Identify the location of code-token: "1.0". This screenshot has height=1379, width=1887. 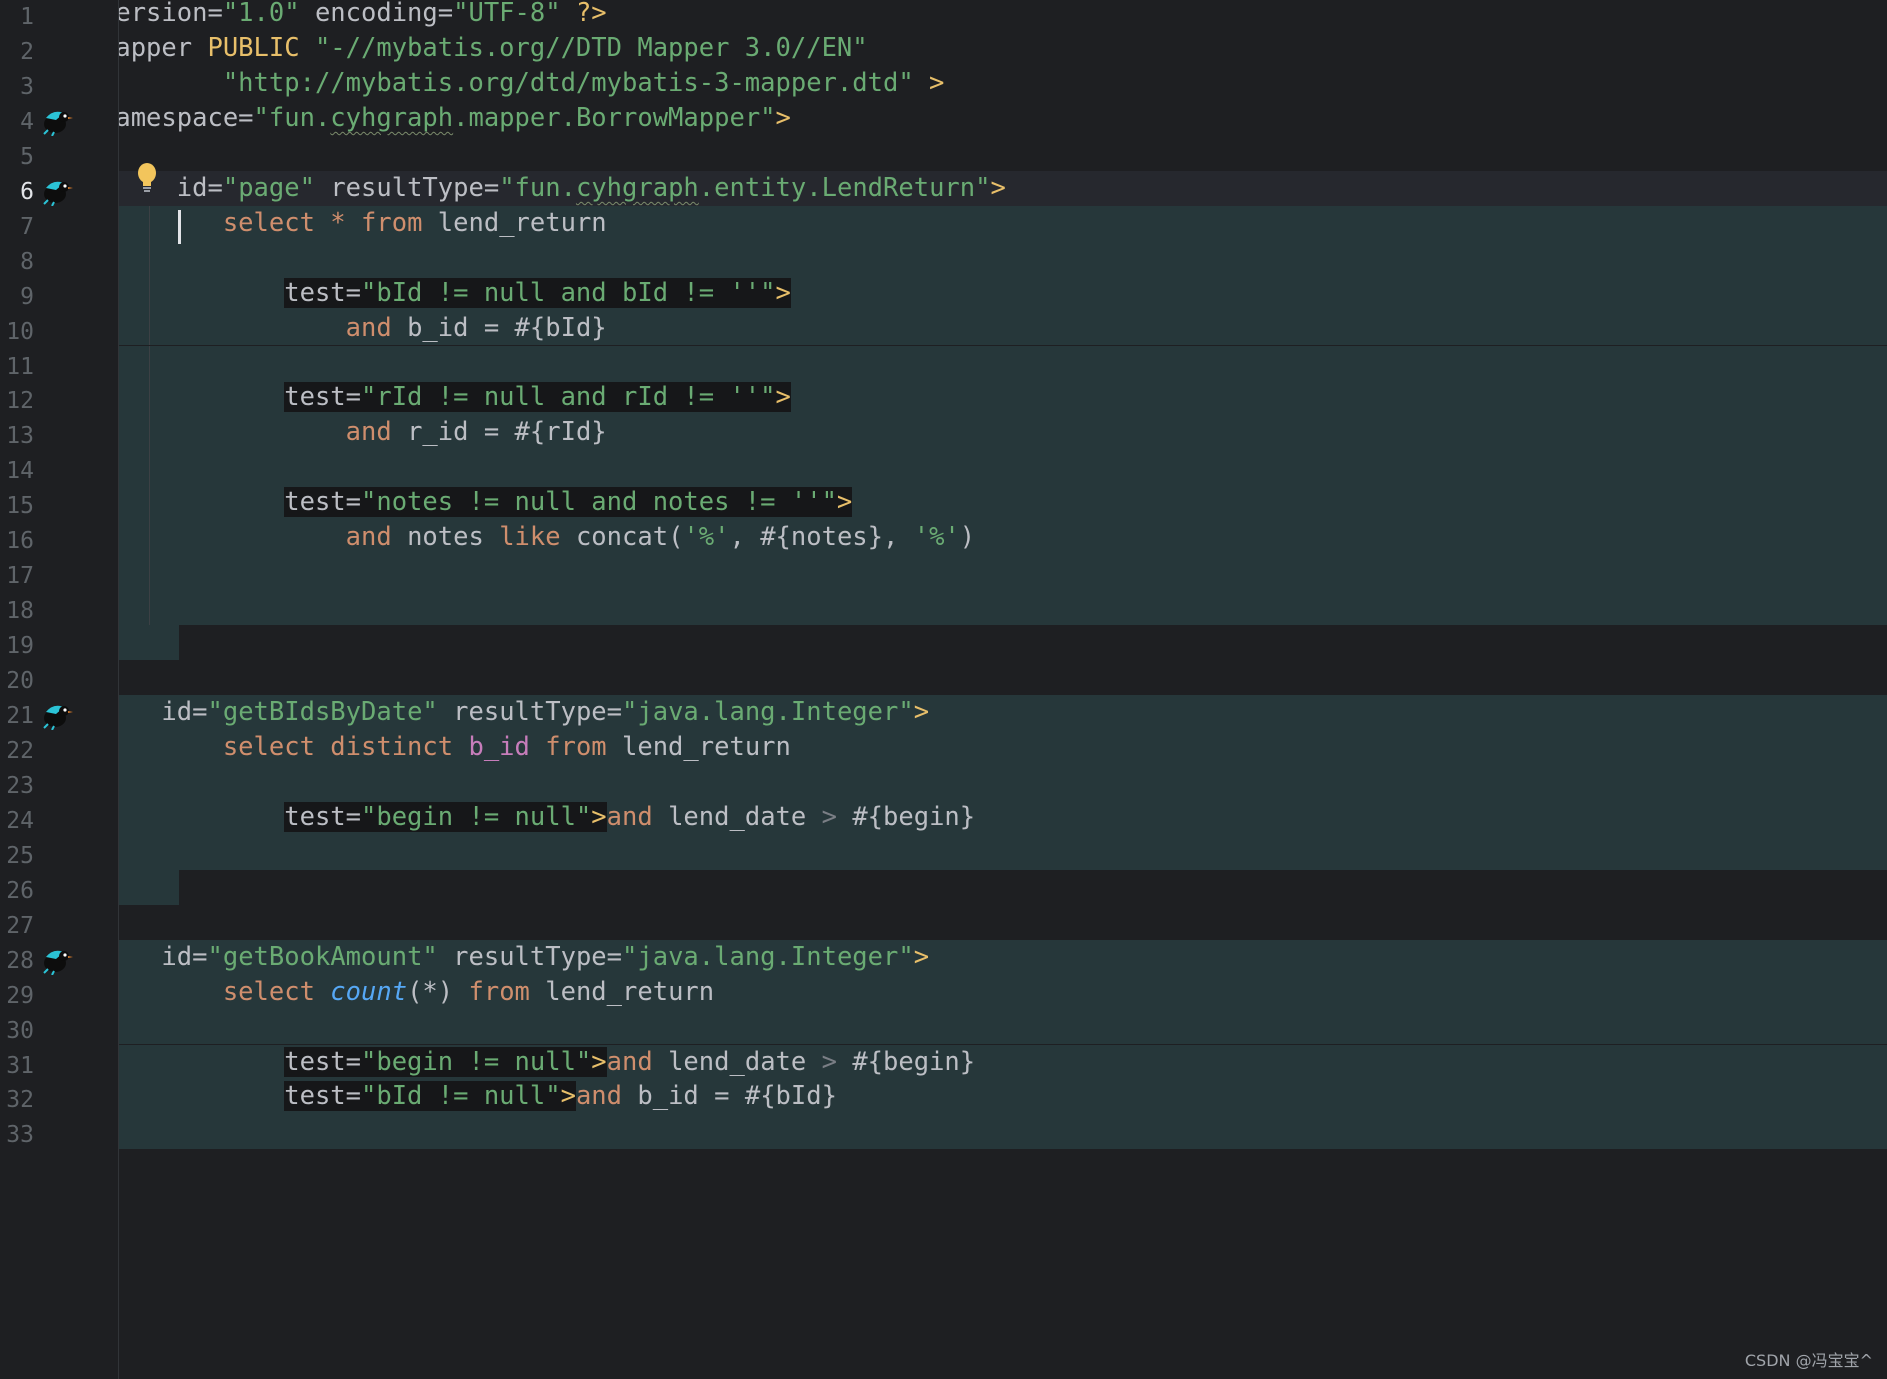
(261, 14).